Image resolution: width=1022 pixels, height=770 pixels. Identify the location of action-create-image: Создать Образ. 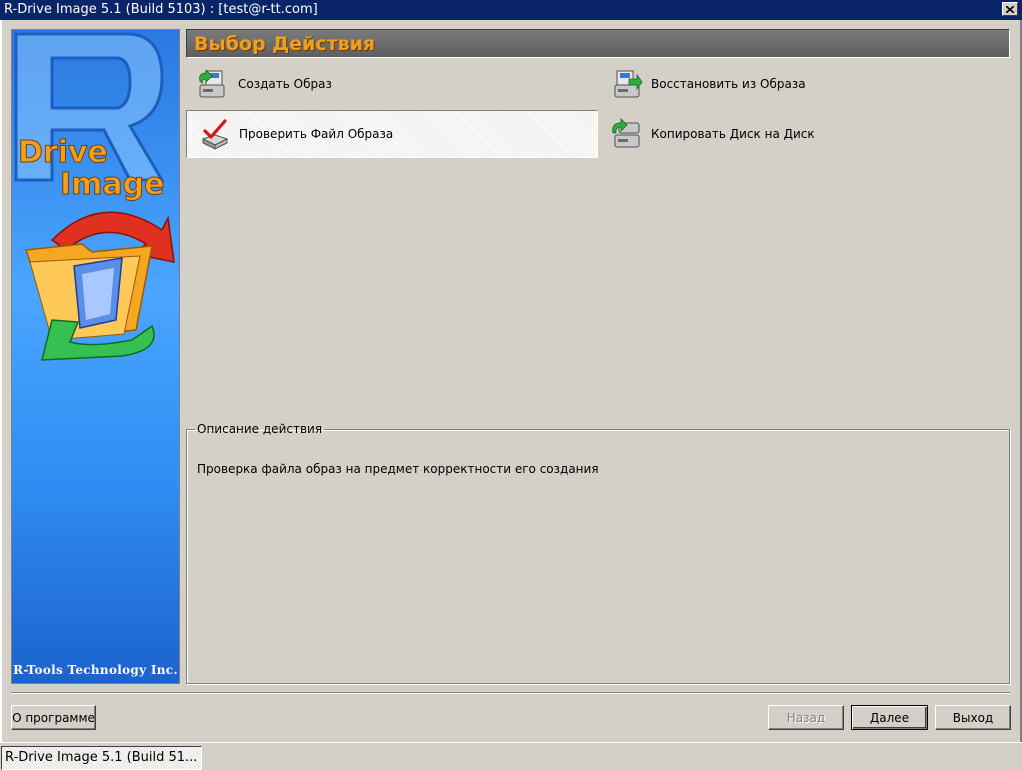
(391, 84).